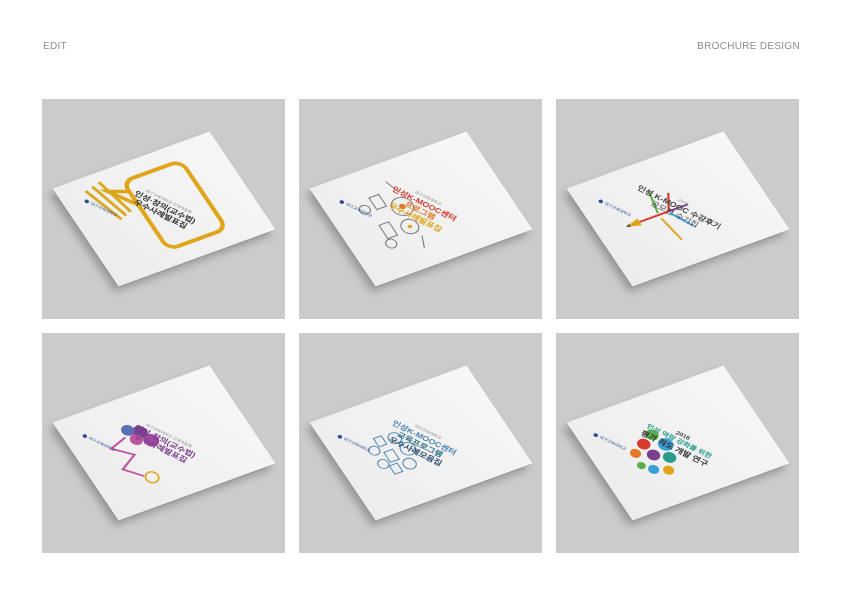 Image resolution: width=842 pixels, height=595 pixels. Describe the element at coordinates (748, 46) in the screenshot. I see `brochure-design-label: BROCHURE DESIGN` at that location.